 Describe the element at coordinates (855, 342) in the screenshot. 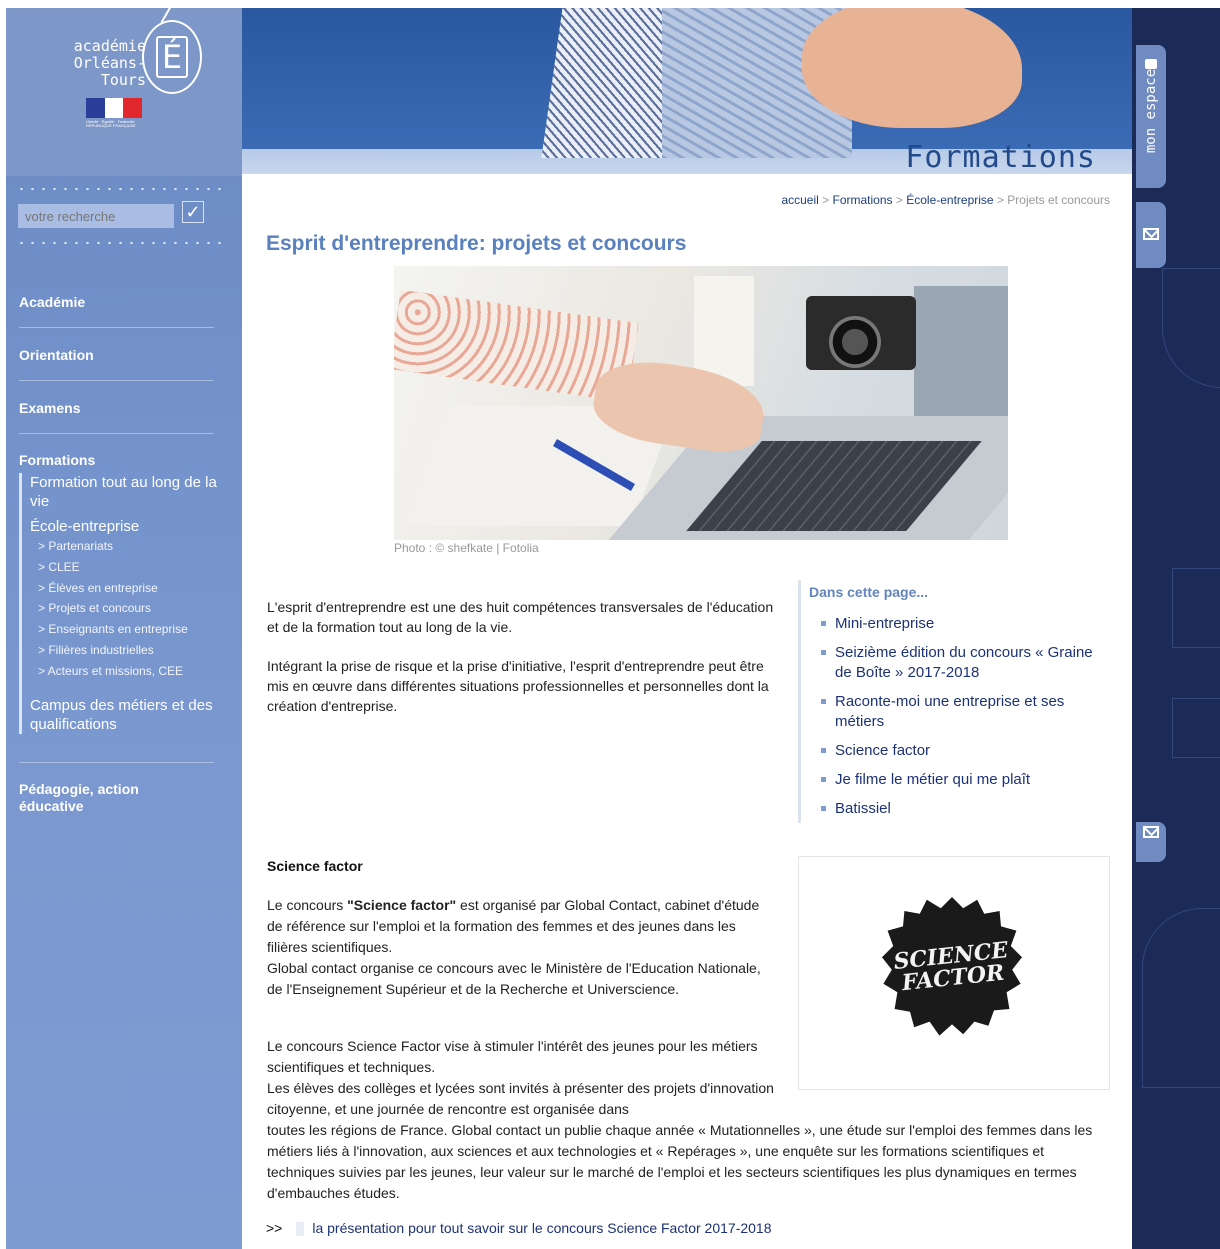

I see `photo-camera-lens` at that location.